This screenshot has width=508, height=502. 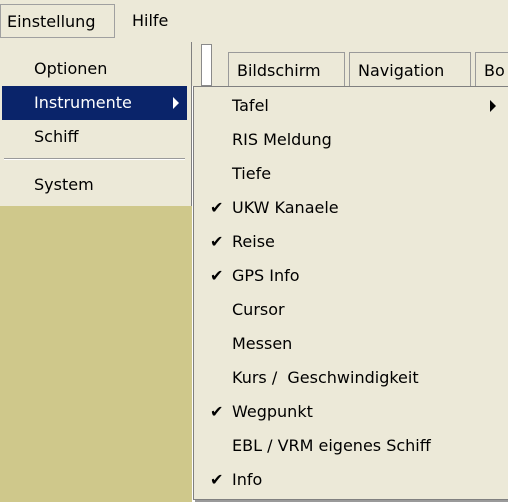 What do you see at coordinates (410, 69) in the screenshot?
I see `tab-navigation: Navigation` at bounding box center [410, 69].